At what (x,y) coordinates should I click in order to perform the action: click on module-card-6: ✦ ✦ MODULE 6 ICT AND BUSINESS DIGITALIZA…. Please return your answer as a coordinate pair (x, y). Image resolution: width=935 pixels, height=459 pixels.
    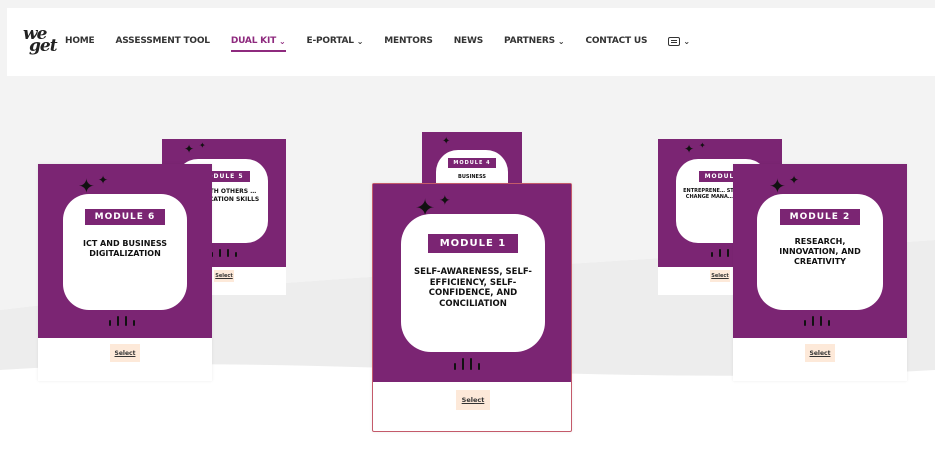
    Looking at the image, I should click on (125, 272).